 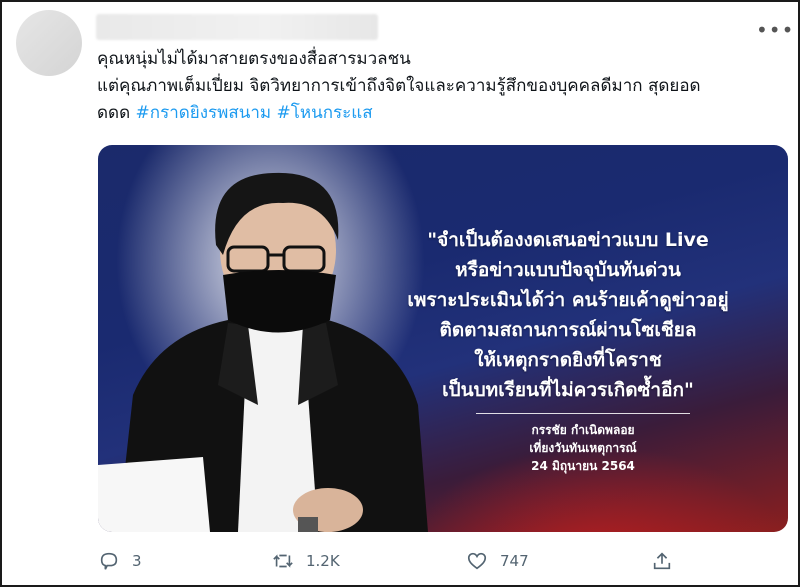 What do you see at coordinates (237, 27) in the screenshot?
I see `author-name-redacted` at bounding box center [237, 27].